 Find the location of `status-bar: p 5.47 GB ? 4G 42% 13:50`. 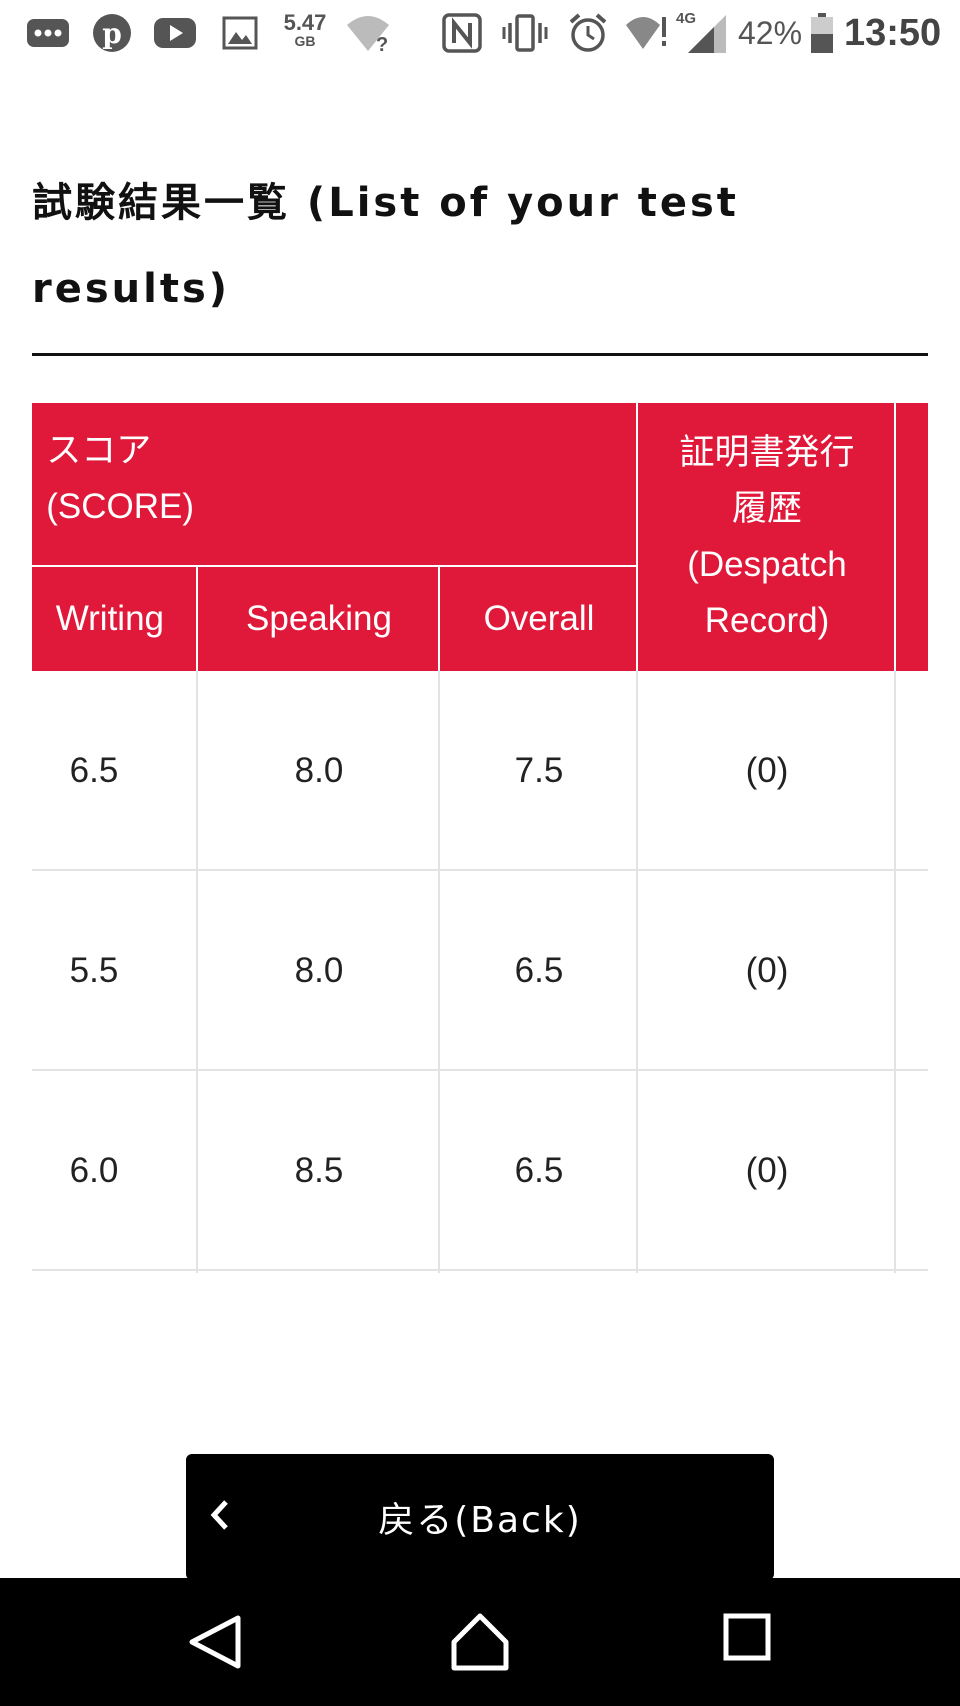

status-bar: p 5.47 GB ? 4G 42% 13:50 is located at coordinates (480, 33).